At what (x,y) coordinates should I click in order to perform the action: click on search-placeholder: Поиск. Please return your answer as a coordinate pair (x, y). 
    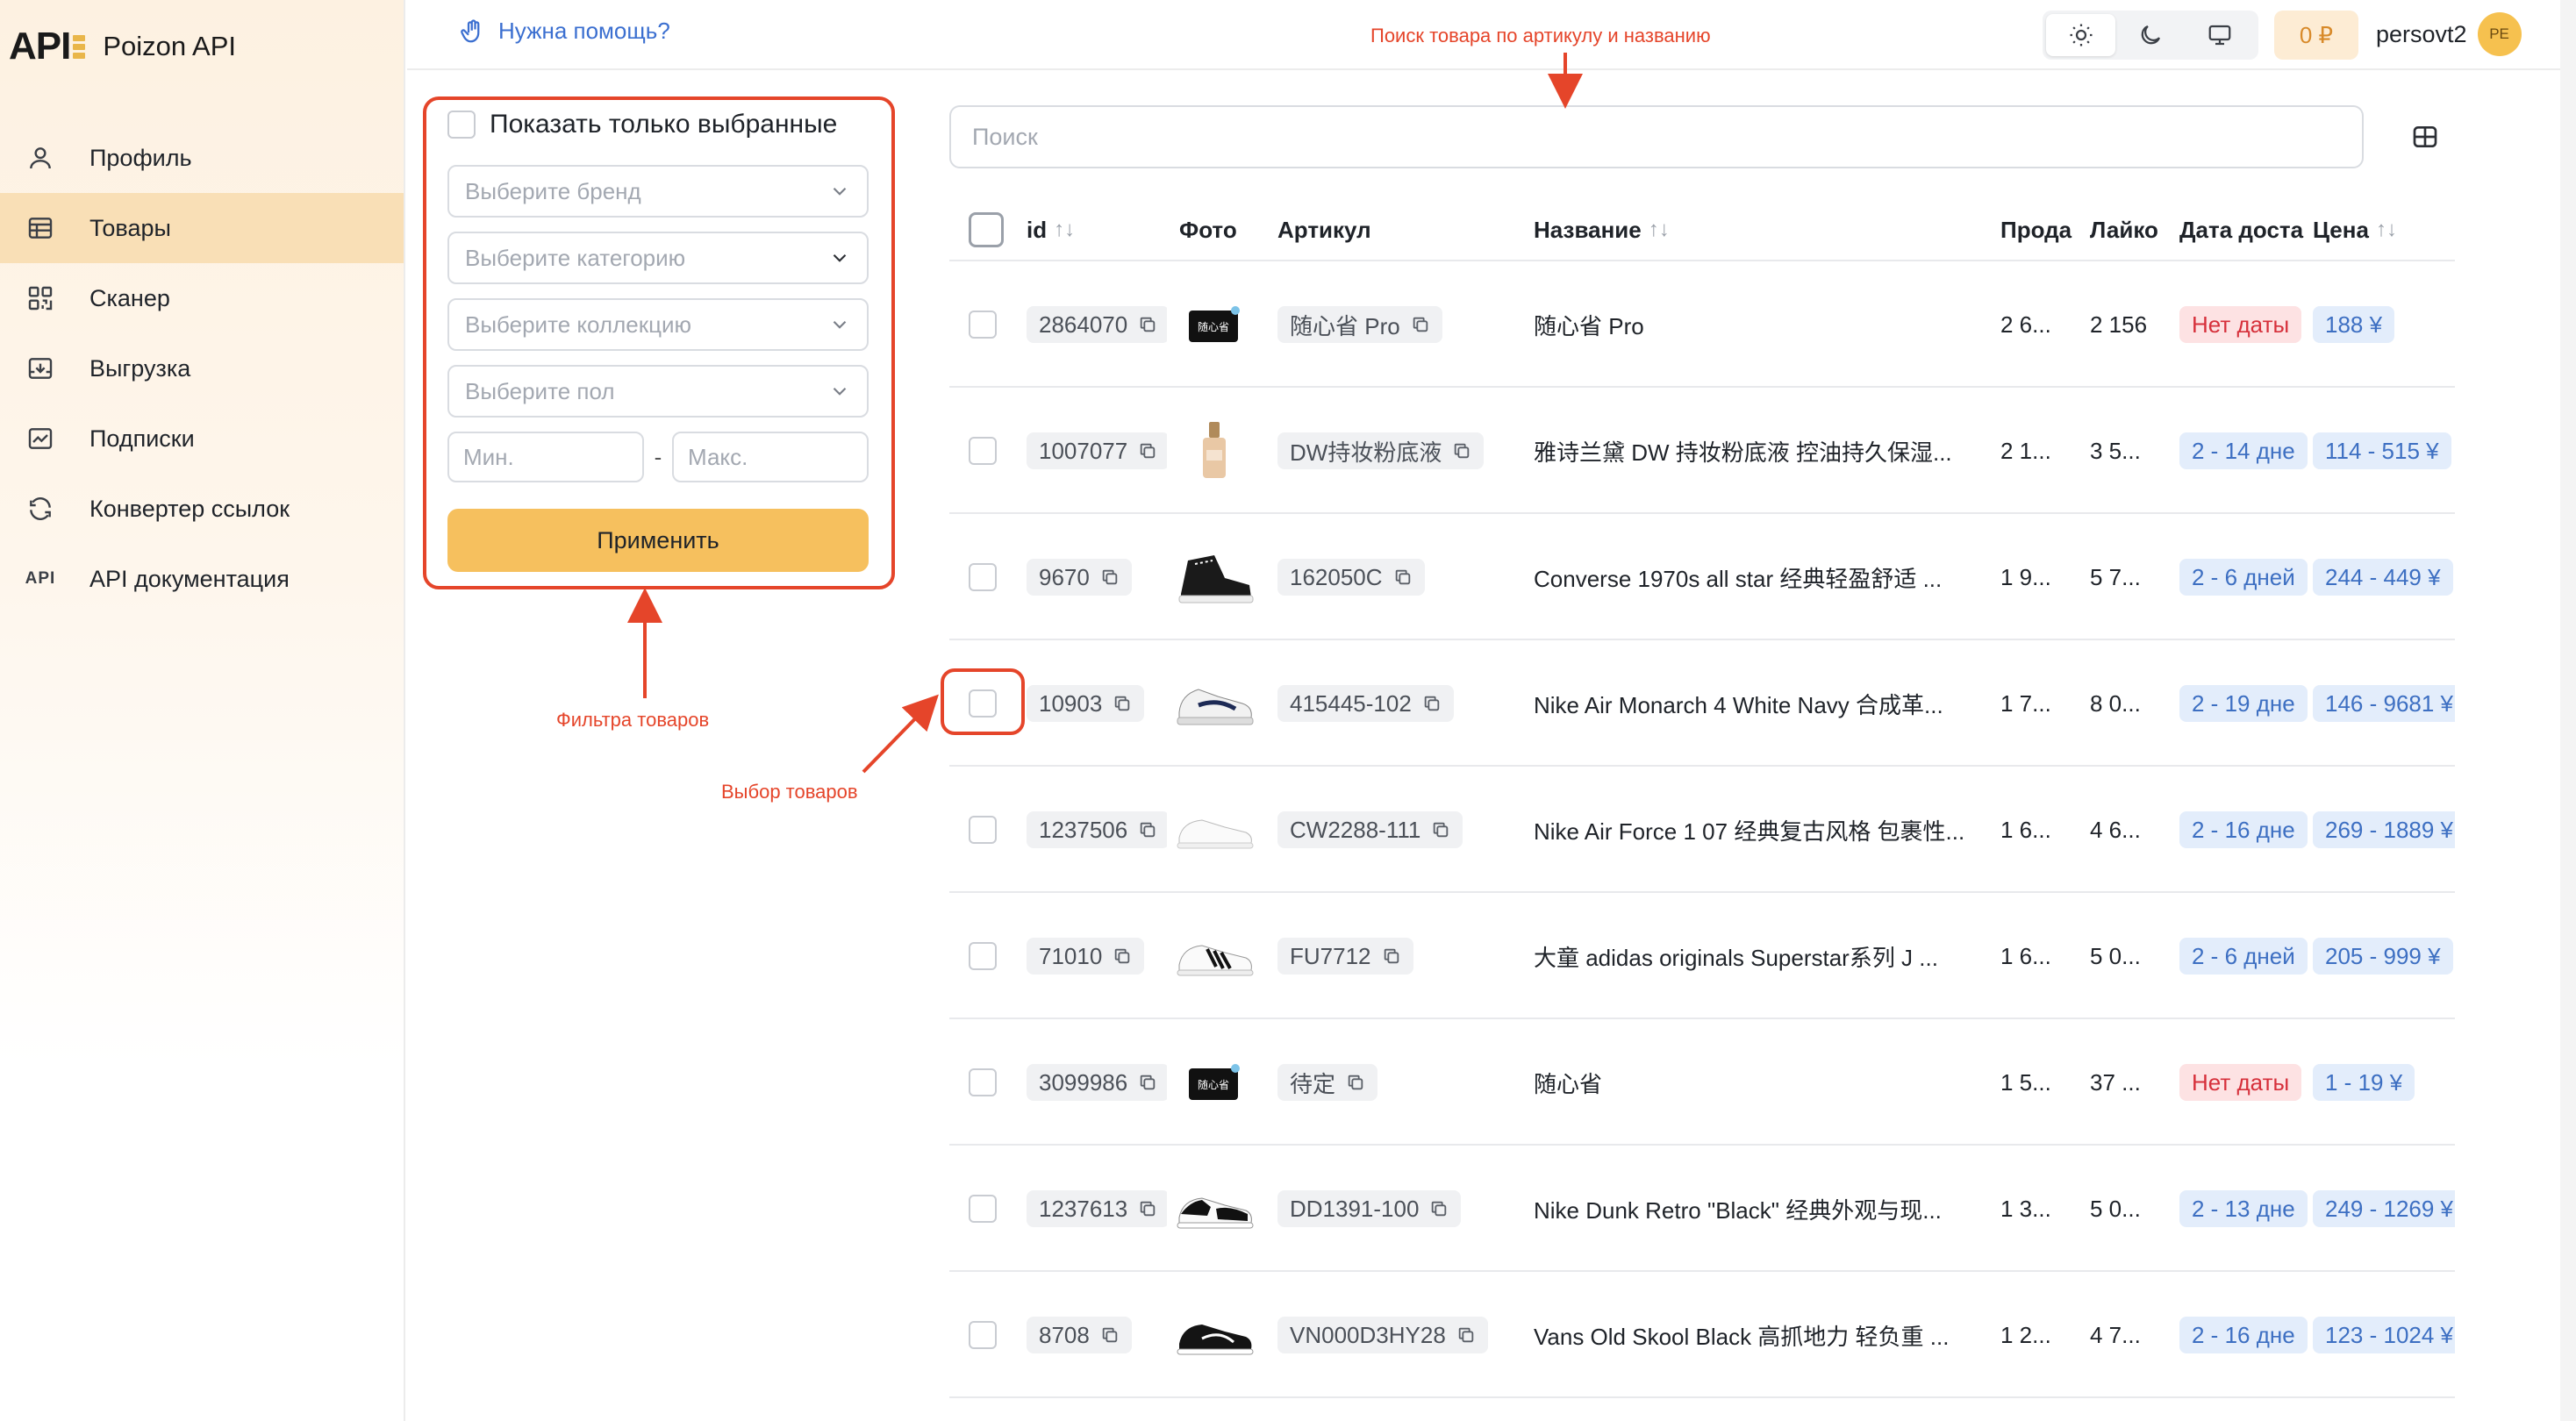
    Looking at the image, I should click on (1005, 136).